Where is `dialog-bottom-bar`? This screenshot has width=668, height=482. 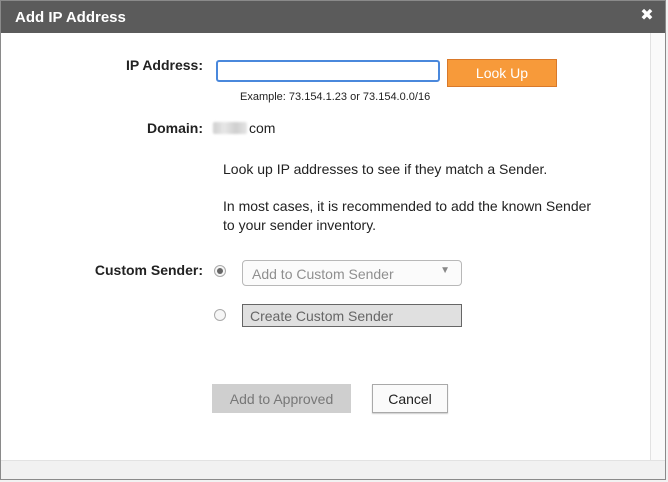
dialog-bottom-bar is located at coordinates (333, 469).